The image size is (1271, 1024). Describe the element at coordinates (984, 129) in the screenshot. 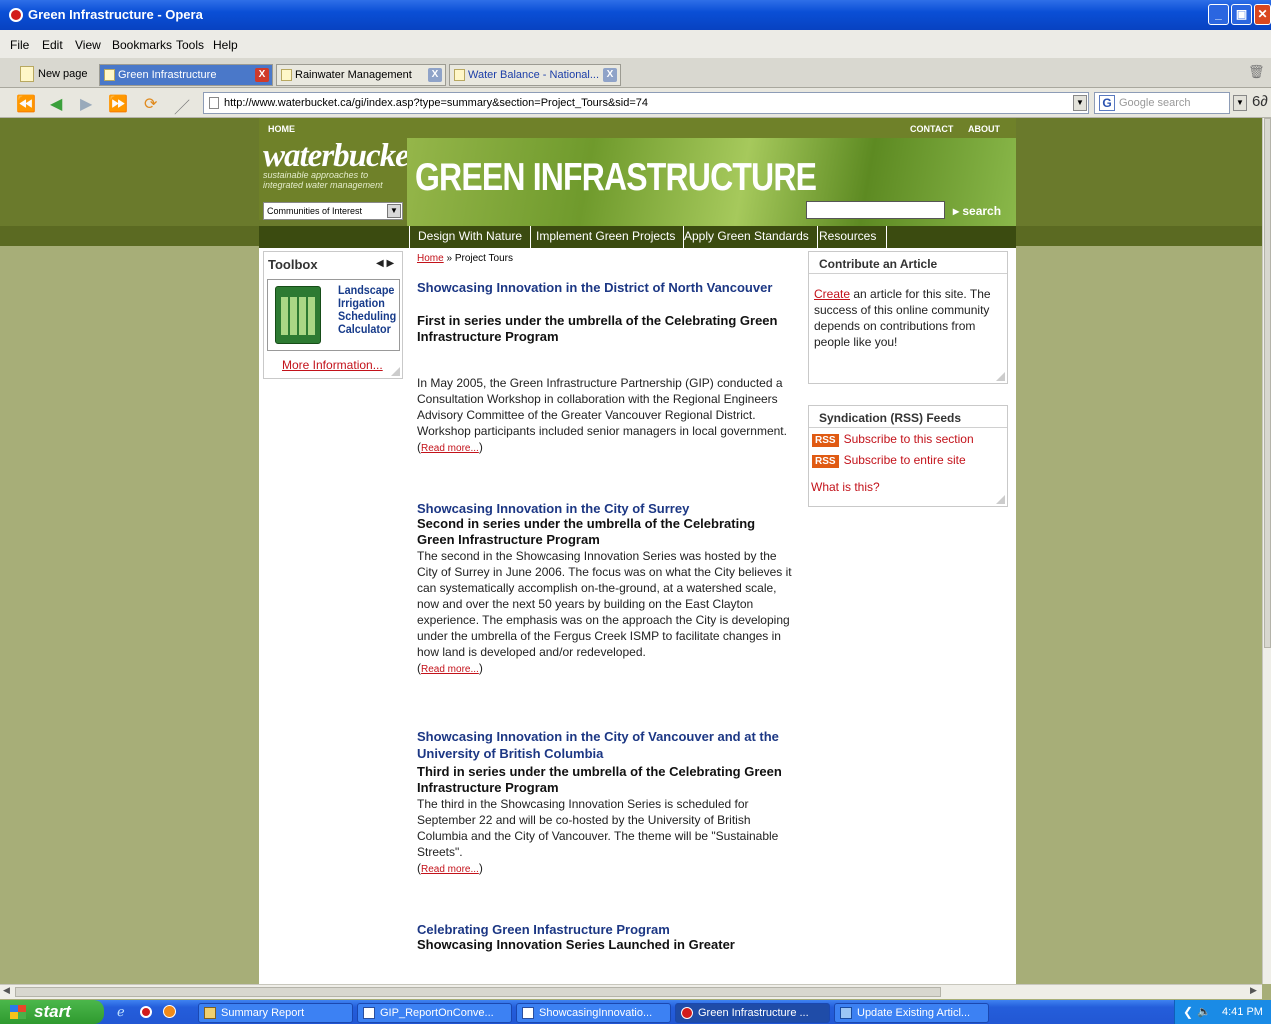

I see `about-link: ABOUT` at that location.